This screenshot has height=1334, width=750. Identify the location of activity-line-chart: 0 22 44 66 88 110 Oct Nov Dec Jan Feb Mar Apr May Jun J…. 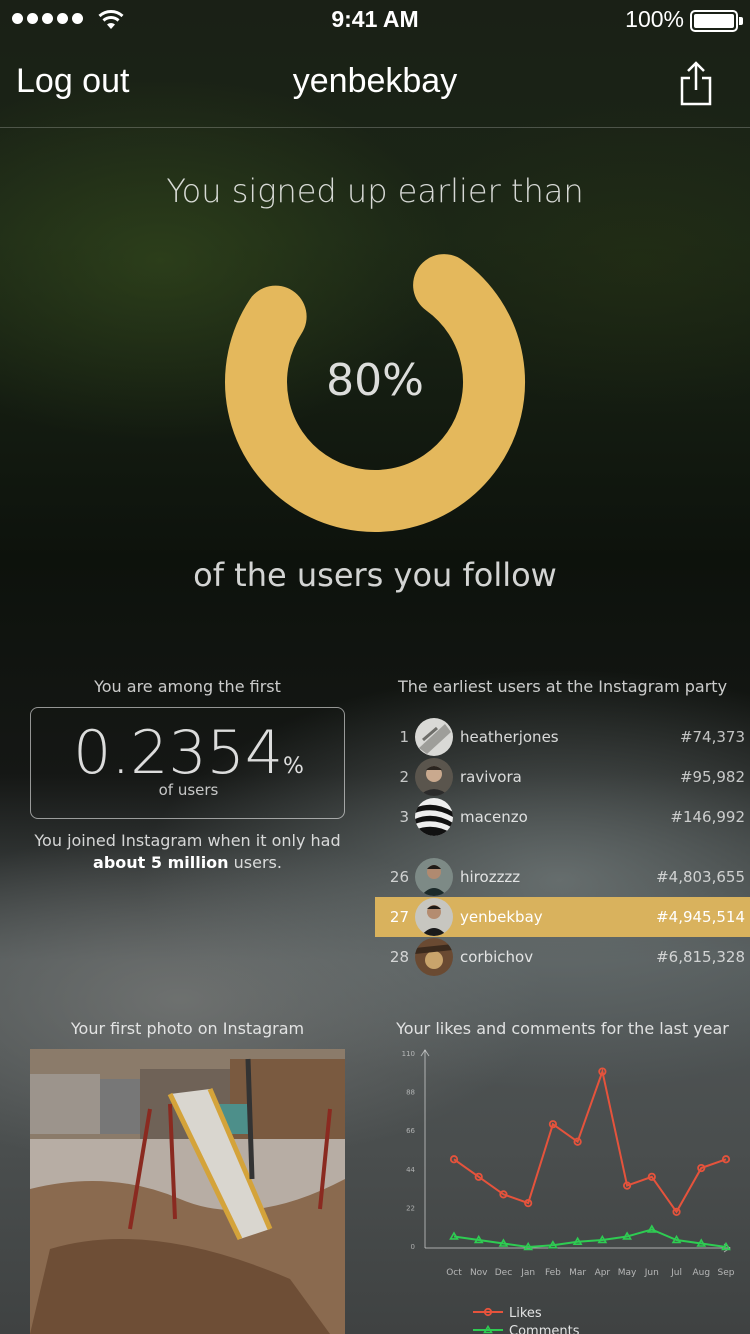
(568, 1191).